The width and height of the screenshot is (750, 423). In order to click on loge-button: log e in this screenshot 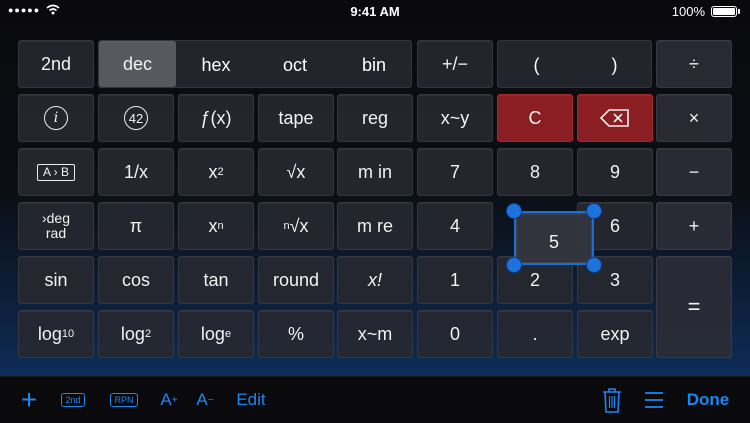, I will do `click(216, 334)`.